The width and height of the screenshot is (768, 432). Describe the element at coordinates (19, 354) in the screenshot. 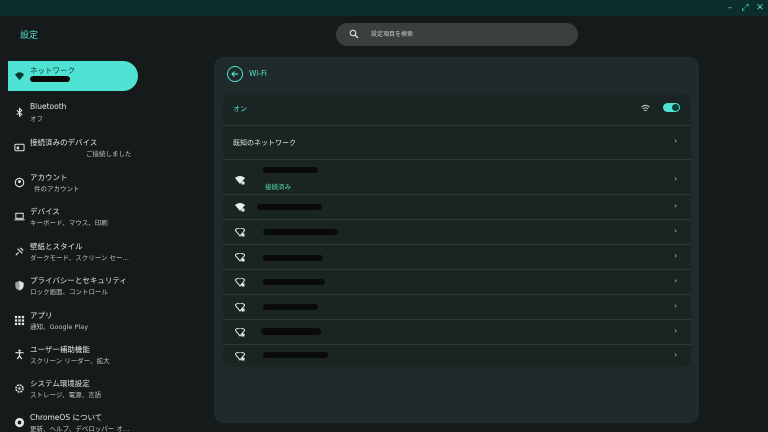

I see `accessibility-icon` at that location.